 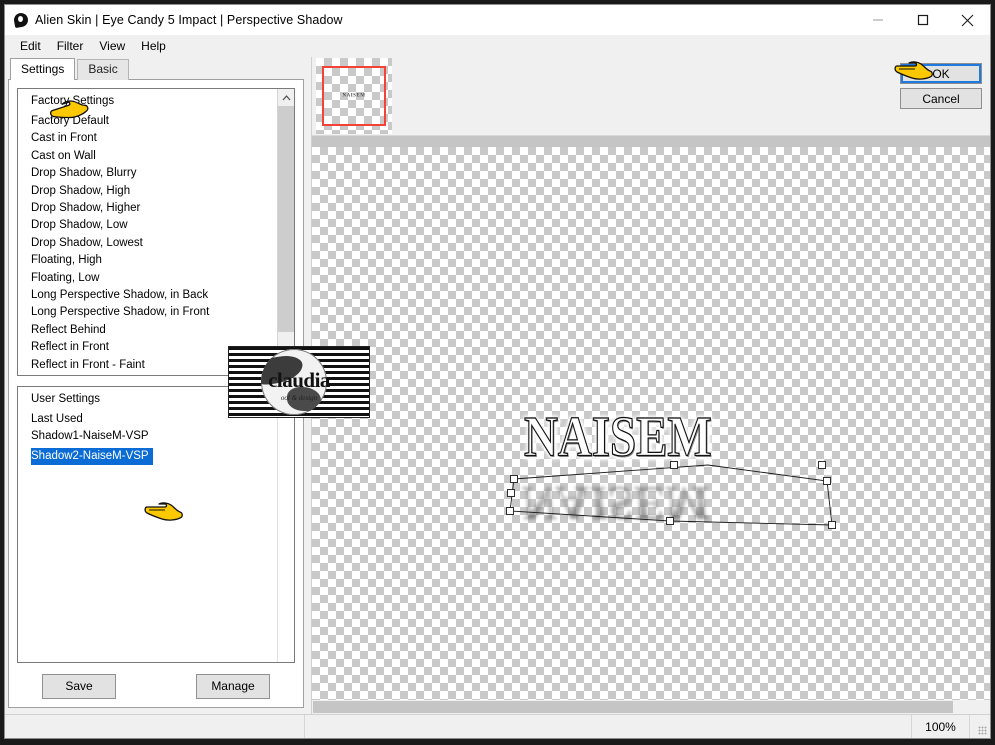 I want to click on scrollbar-track, so click(x=286, y=232).